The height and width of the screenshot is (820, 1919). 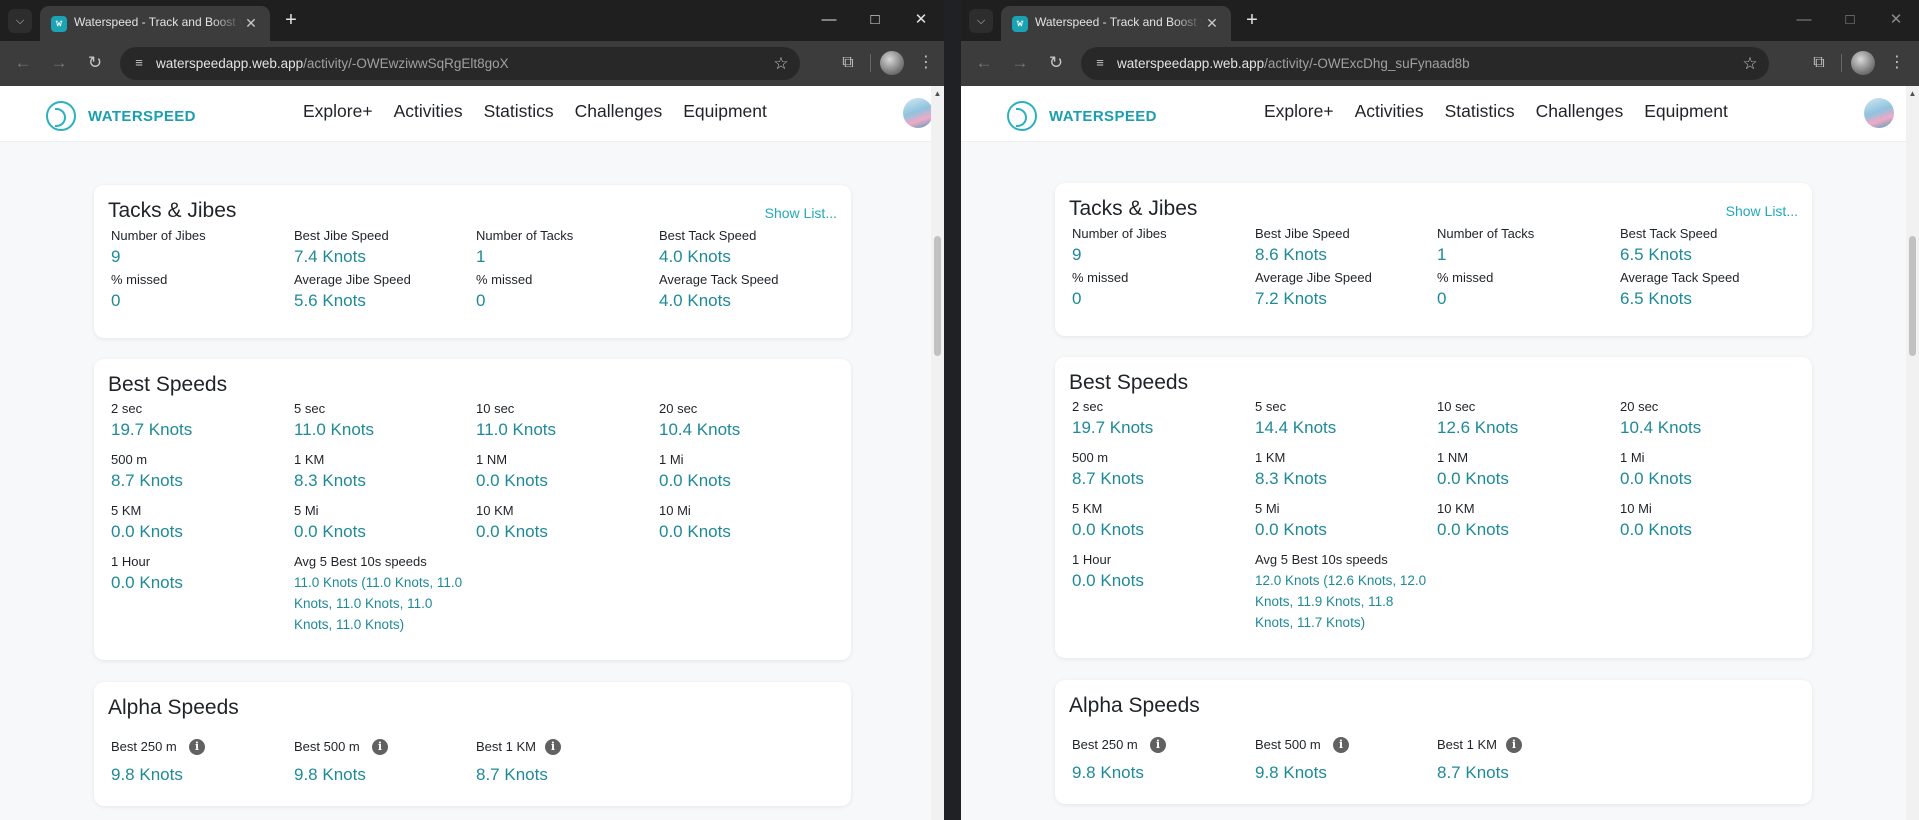 What do you see at coordinates (512, 774) in the screenshot?
I see `stat-value: 8.7 Knots` at bounding box center [512, 774].